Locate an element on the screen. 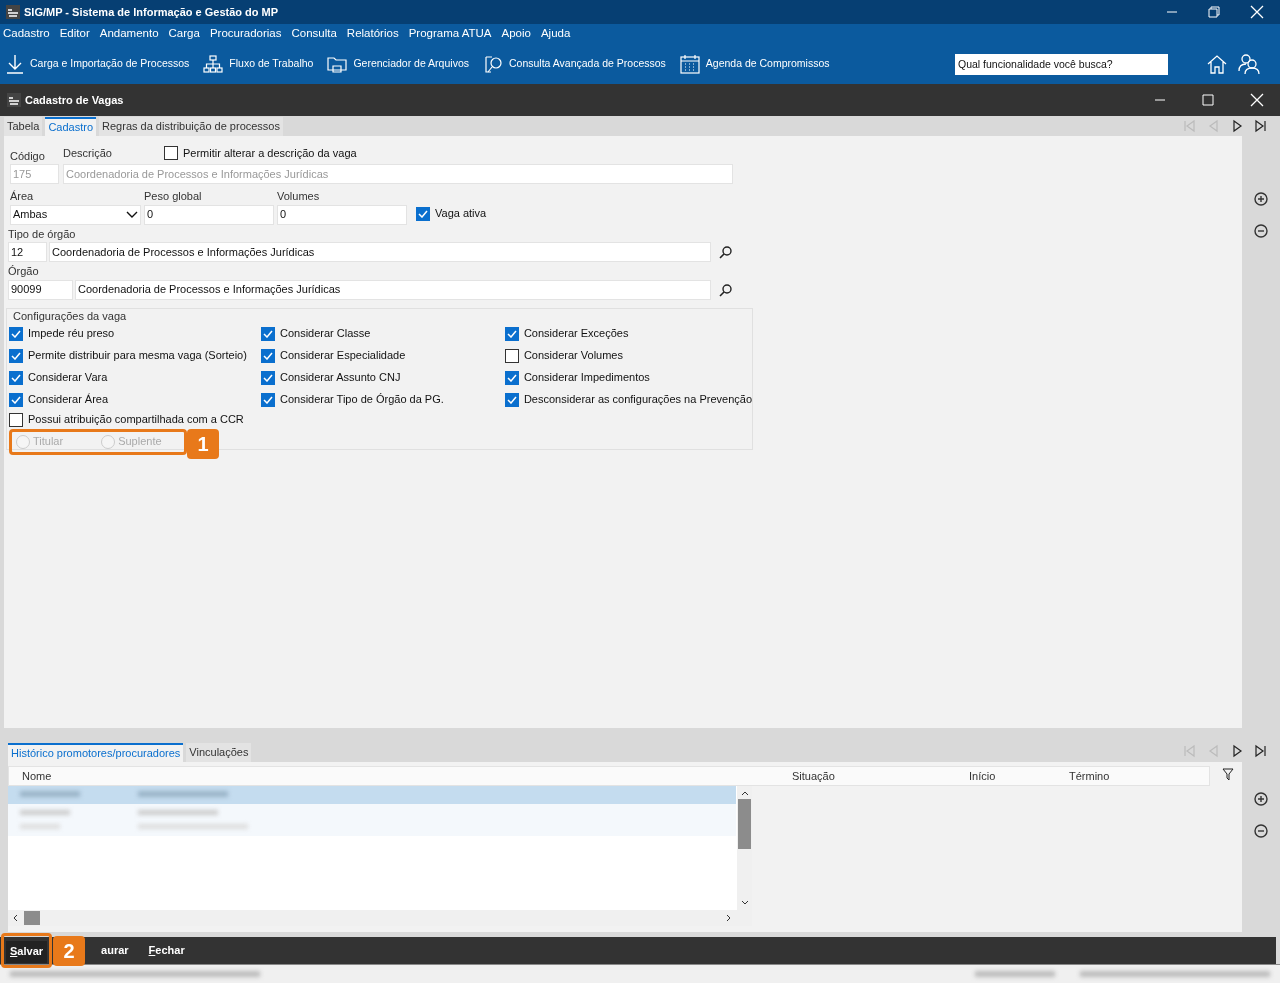 The height and width of the screenshot is (983, 1280). toolbar-button: Gerenciador de Arquivos is located at coordinates (411, 64).